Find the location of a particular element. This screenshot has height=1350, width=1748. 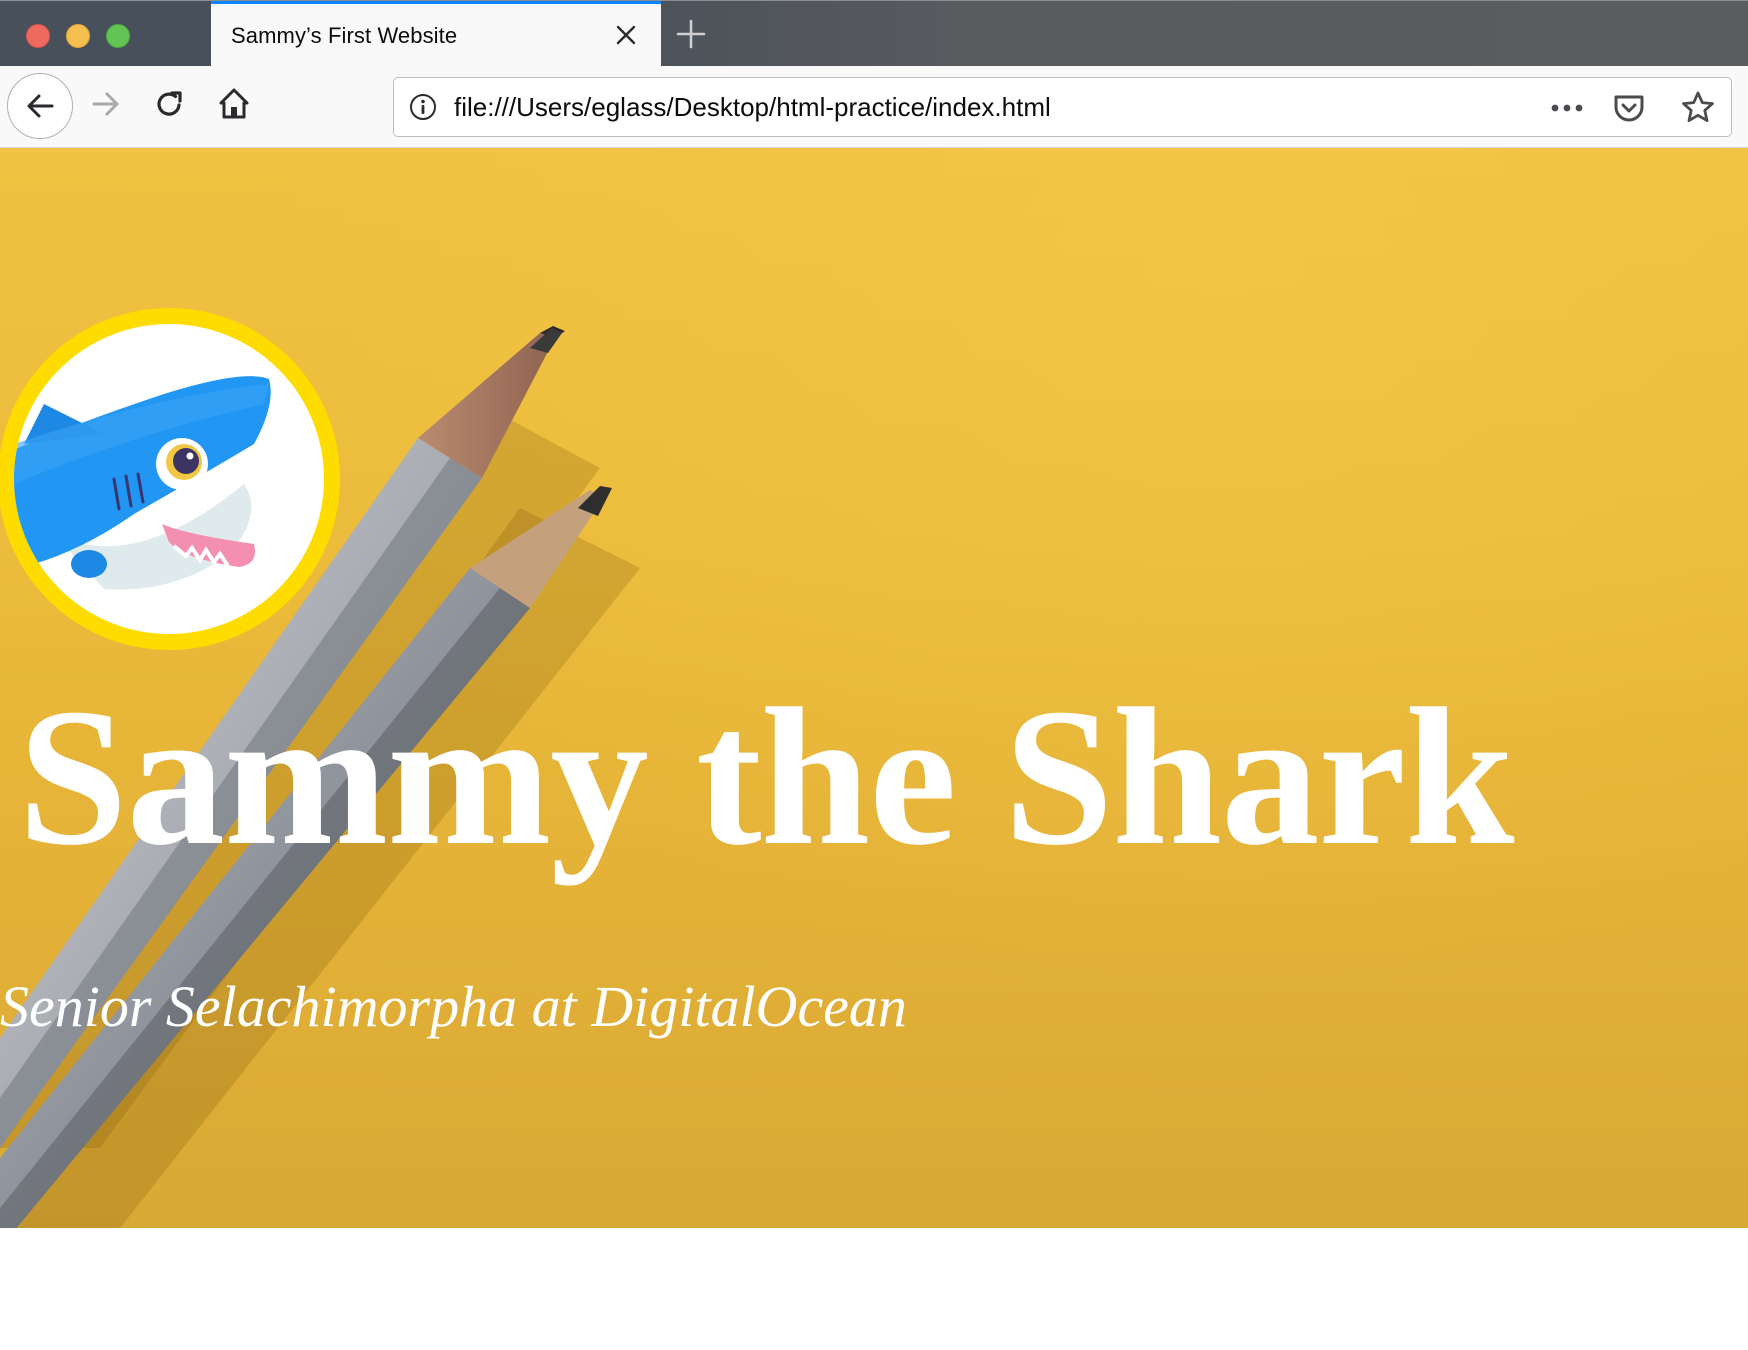

site-info-button is located at coordinates (423, 107).